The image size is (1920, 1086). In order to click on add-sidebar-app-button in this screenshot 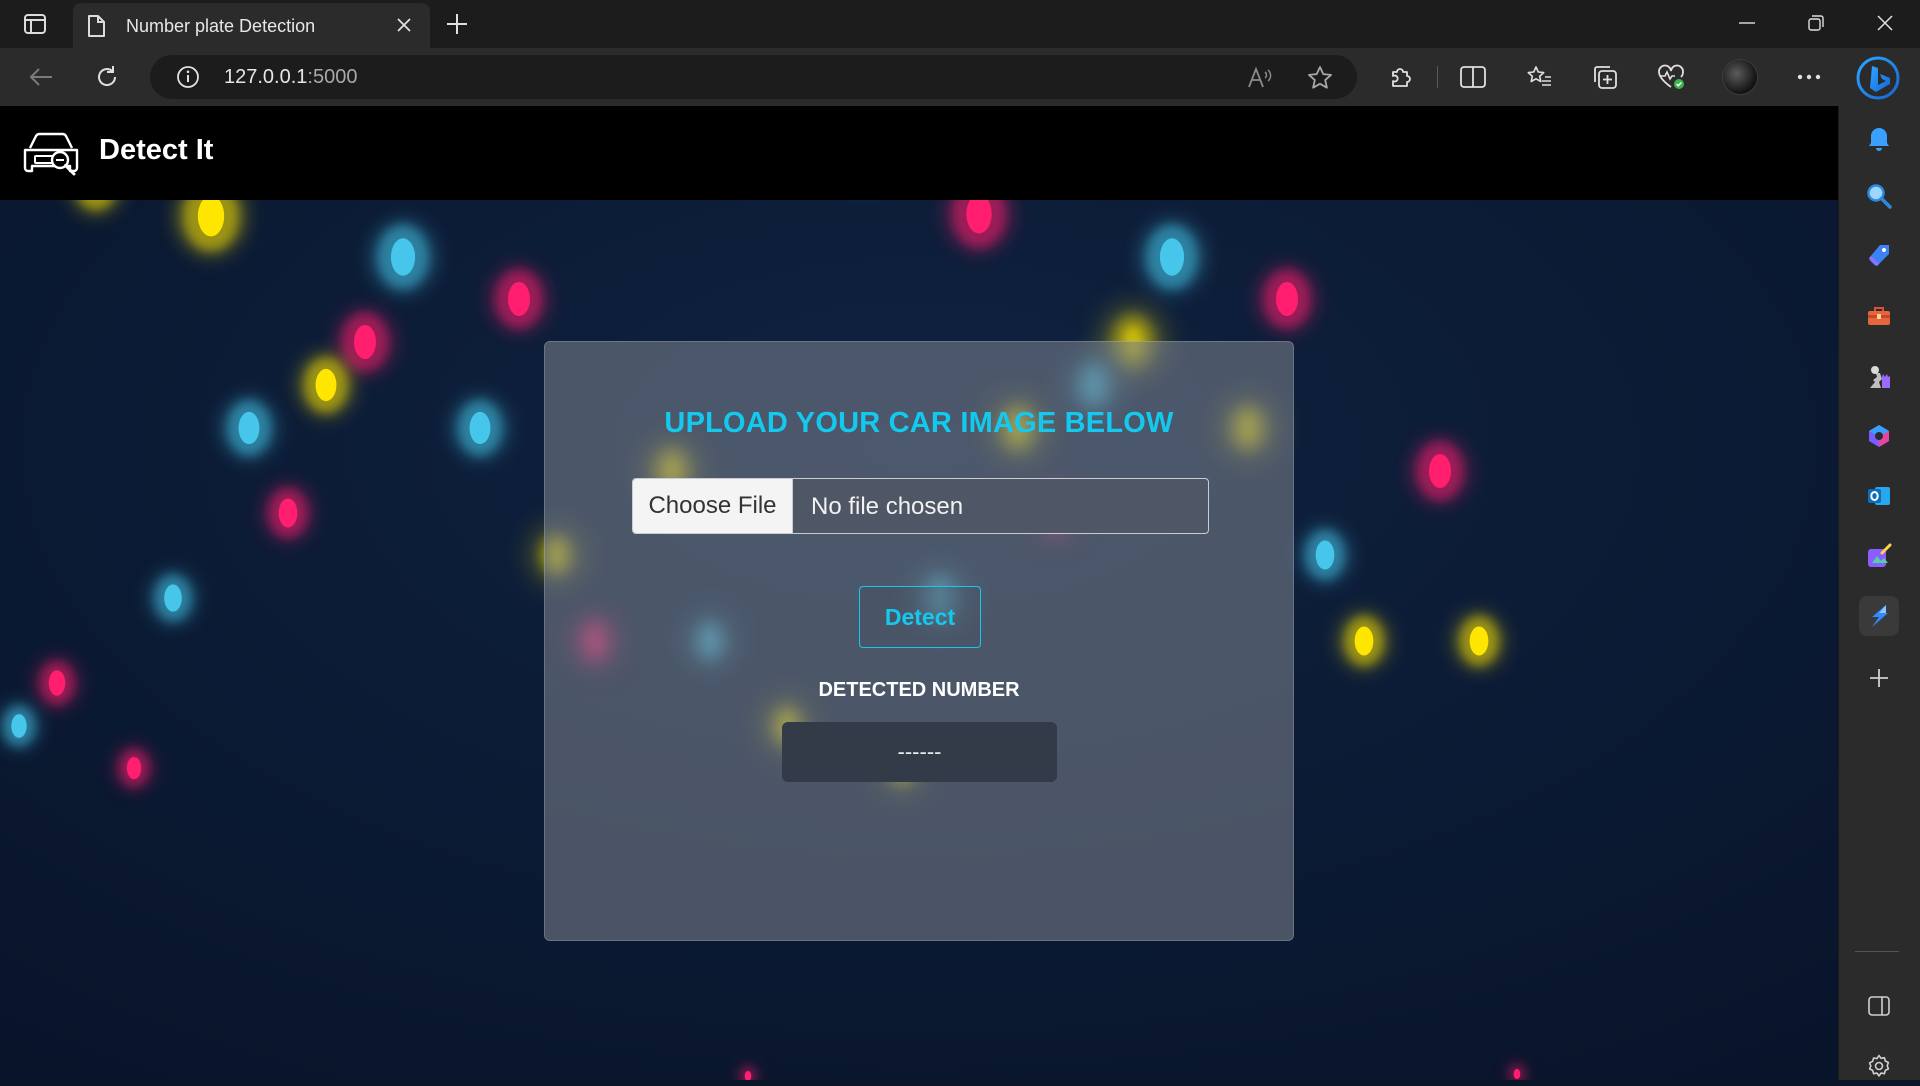, I will do `click(1879, 678)`.